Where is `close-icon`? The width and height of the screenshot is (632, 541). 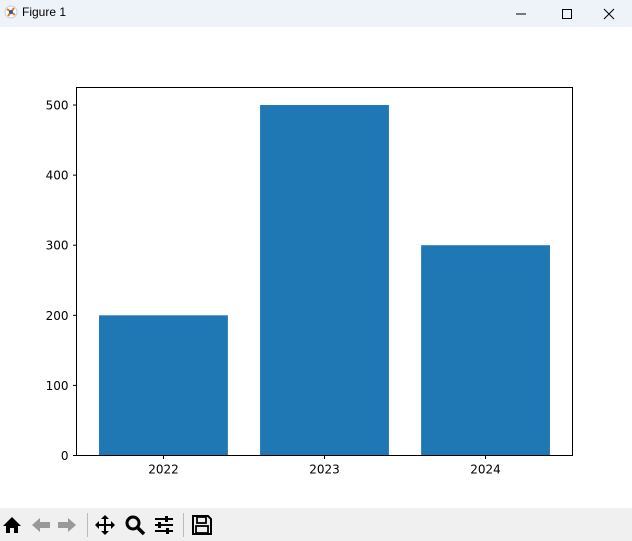
close-icon is located at coordinates (609, 13).